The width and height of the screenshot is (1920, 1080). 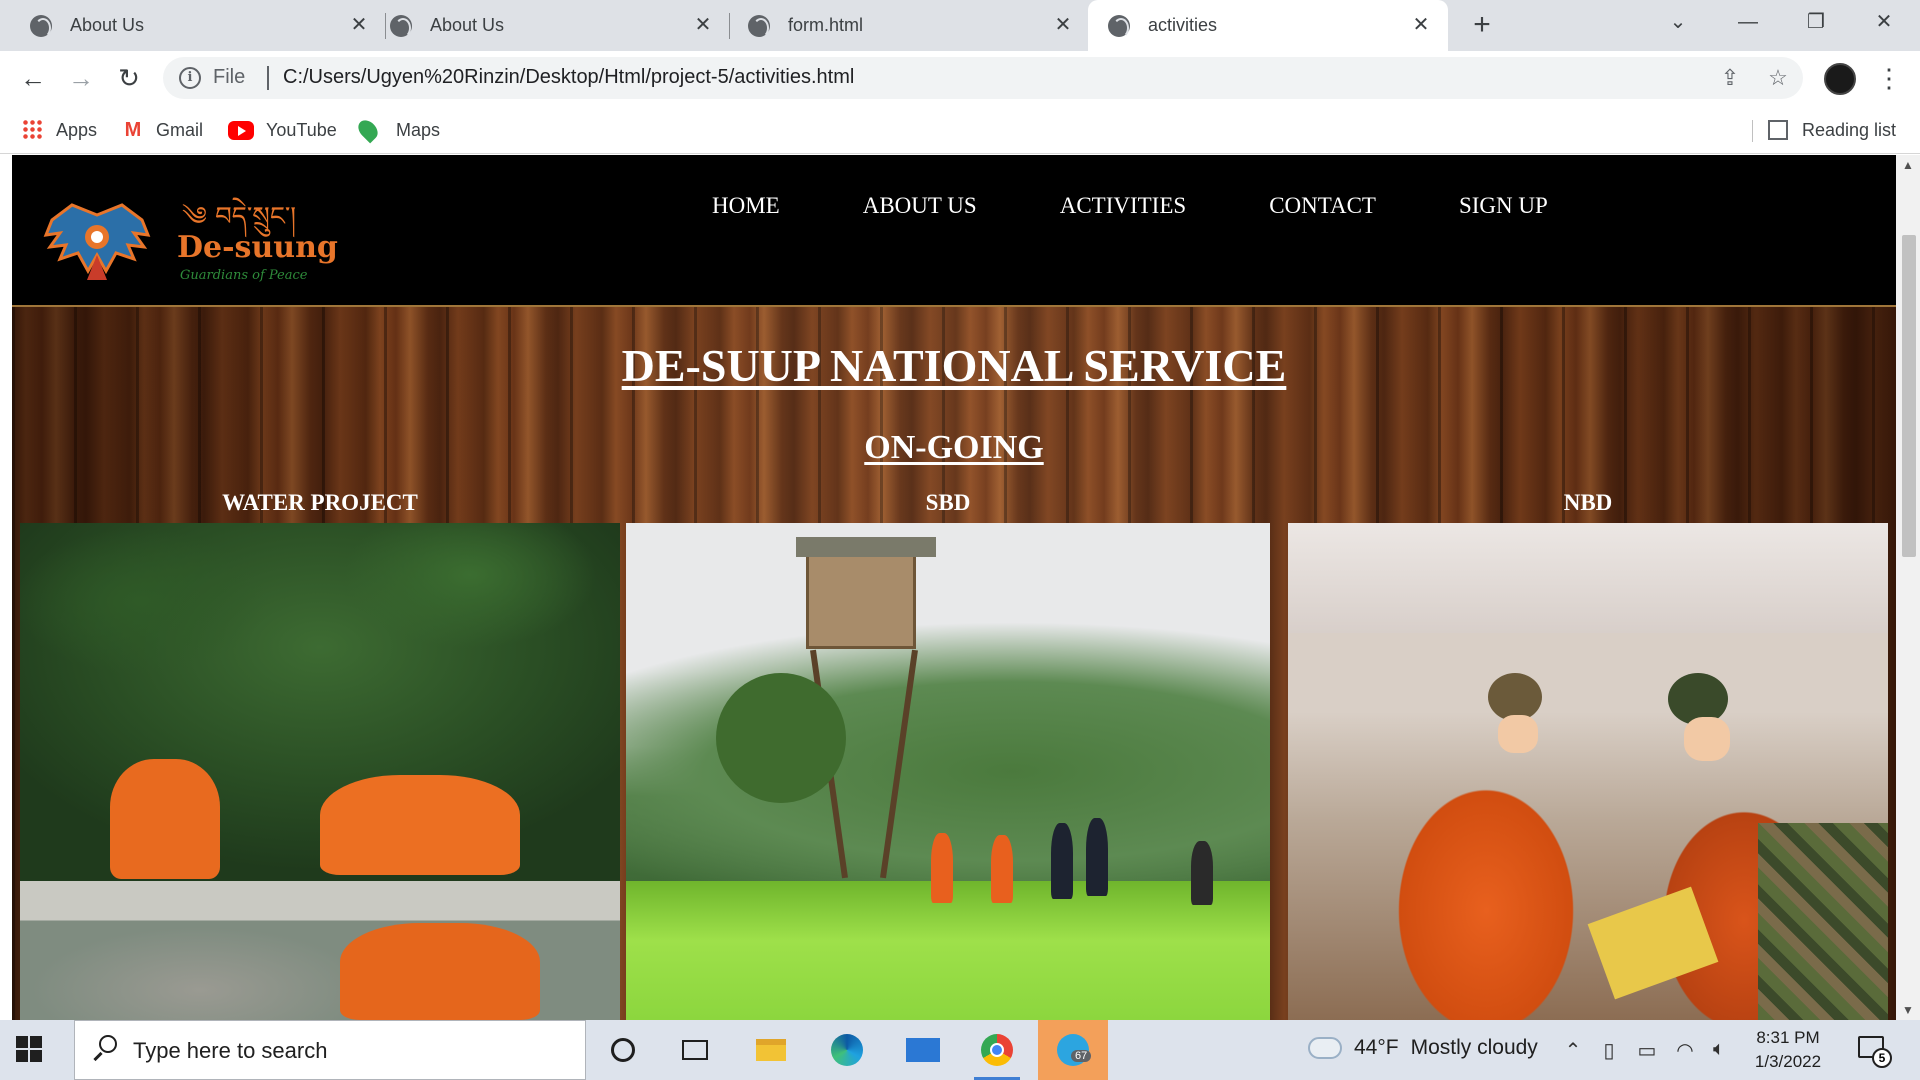 What do you see at coordinates (97, 241) in the screenshot?
I see `eagle-emblem-icon` at bounding box center [97, 241].